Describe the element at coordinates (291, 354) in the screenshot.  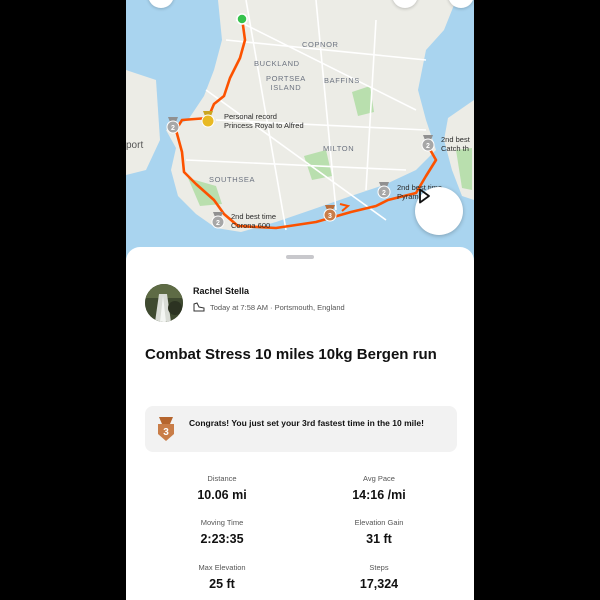
I see `activity-title: Combat Stress 10 miles 10kg Bergen run` at that location.